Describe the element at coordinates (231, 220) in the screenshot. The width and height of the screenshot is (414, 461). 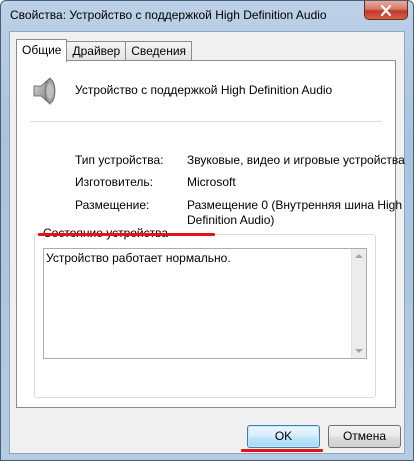
I see `location-value-line-2: Definition Audio)` at that location.